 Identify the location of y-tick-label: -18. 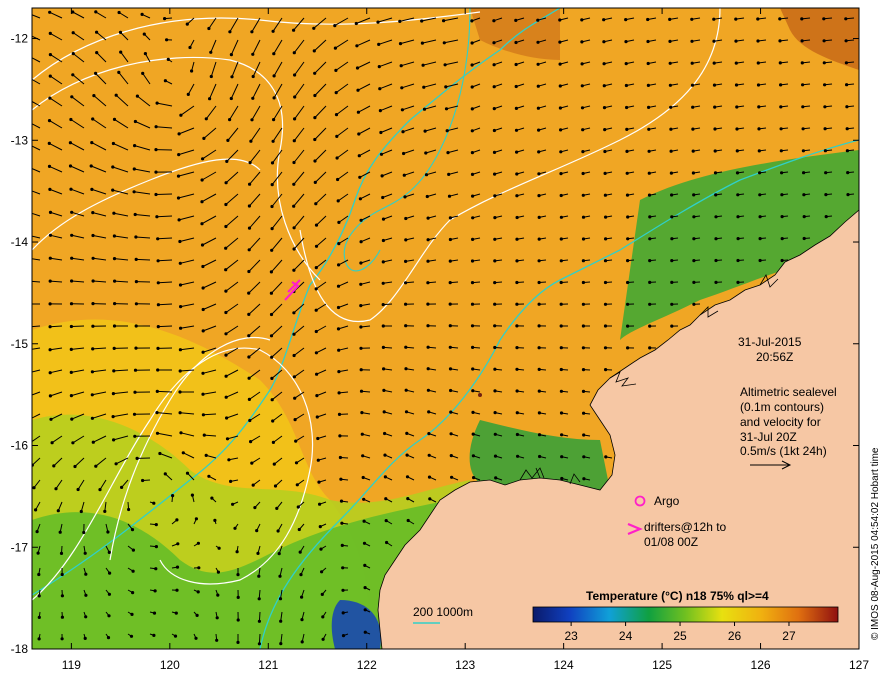
(20, 649).